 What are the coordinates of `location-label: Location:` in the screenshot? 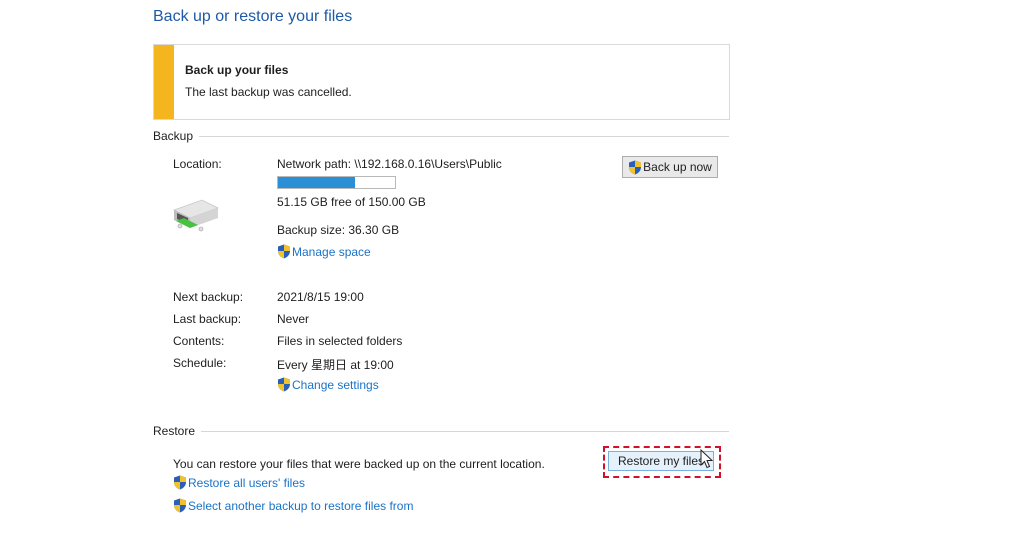 It's located at (197, 164).